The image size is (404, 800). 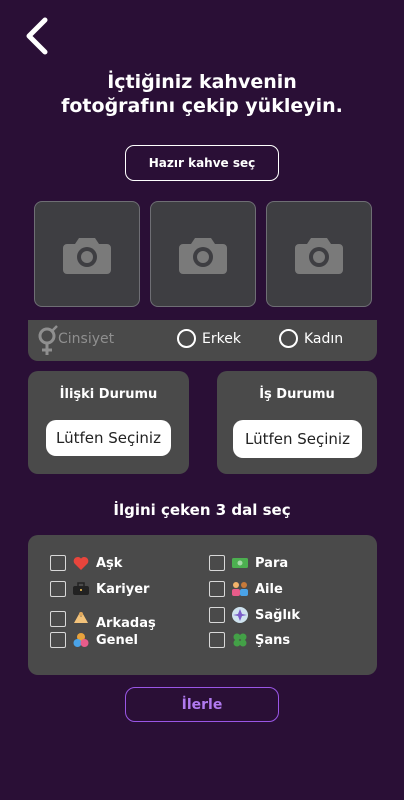 I want to click on general-icon, so click(x=81, y=640).